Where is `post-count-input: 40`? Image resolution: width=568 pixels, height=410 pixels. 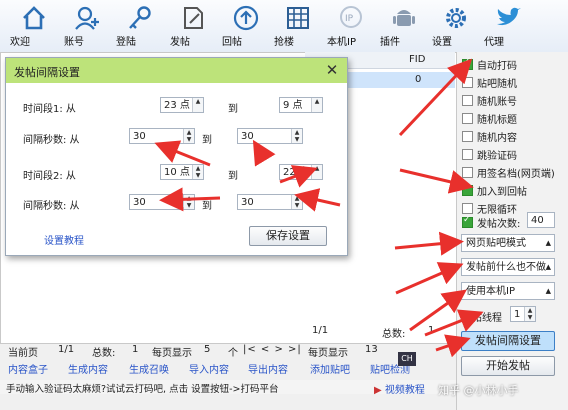 post-count-input: 40 is located at coordinates (541, 220).